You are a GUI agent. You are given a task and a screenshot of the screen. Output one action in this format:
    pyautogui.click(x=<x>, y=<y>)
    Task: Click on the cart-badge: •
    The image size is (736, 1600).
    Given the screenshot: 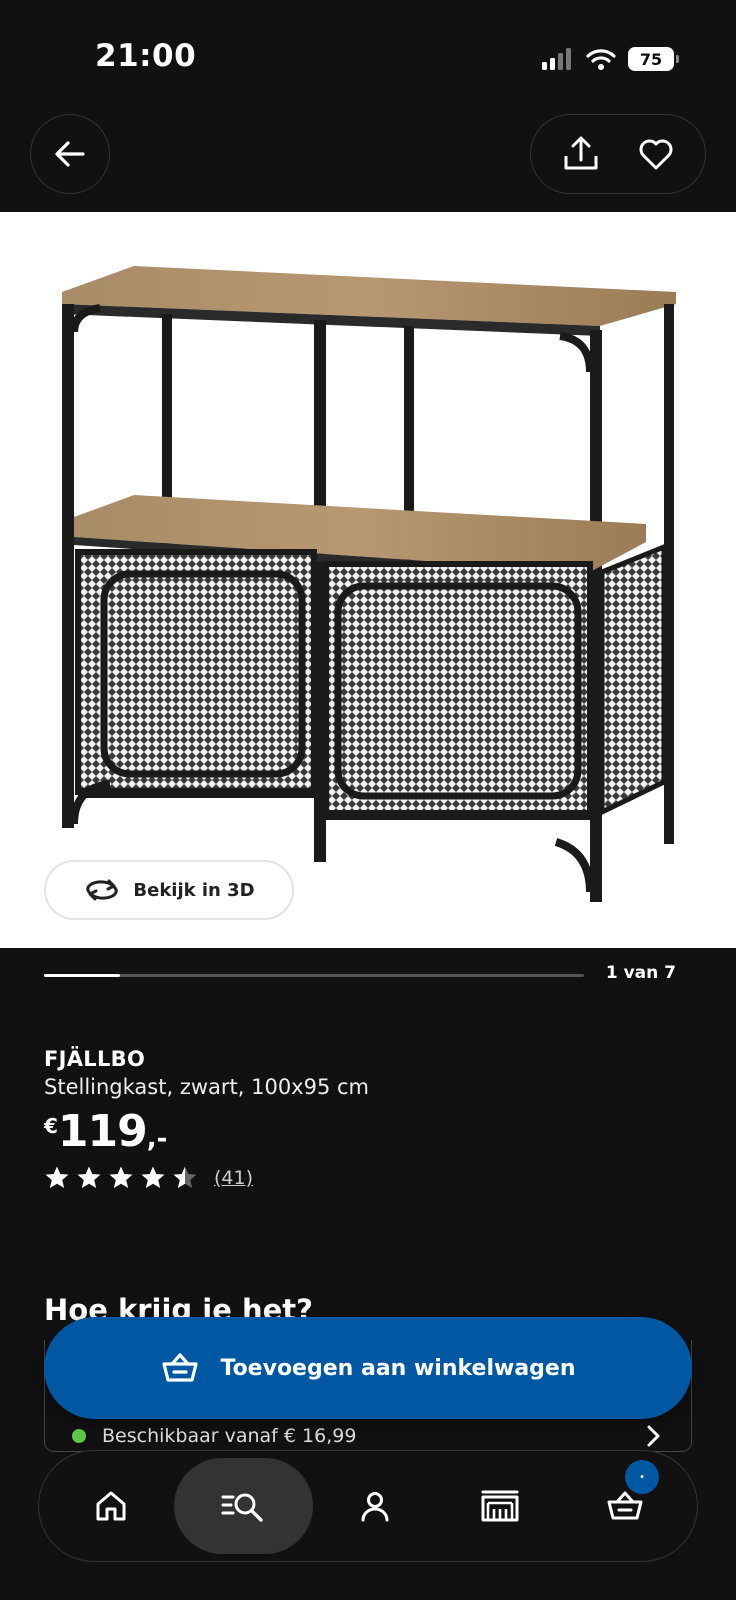 What is the action you would take?
    pyautogui.click(x=642, y=1477)
    